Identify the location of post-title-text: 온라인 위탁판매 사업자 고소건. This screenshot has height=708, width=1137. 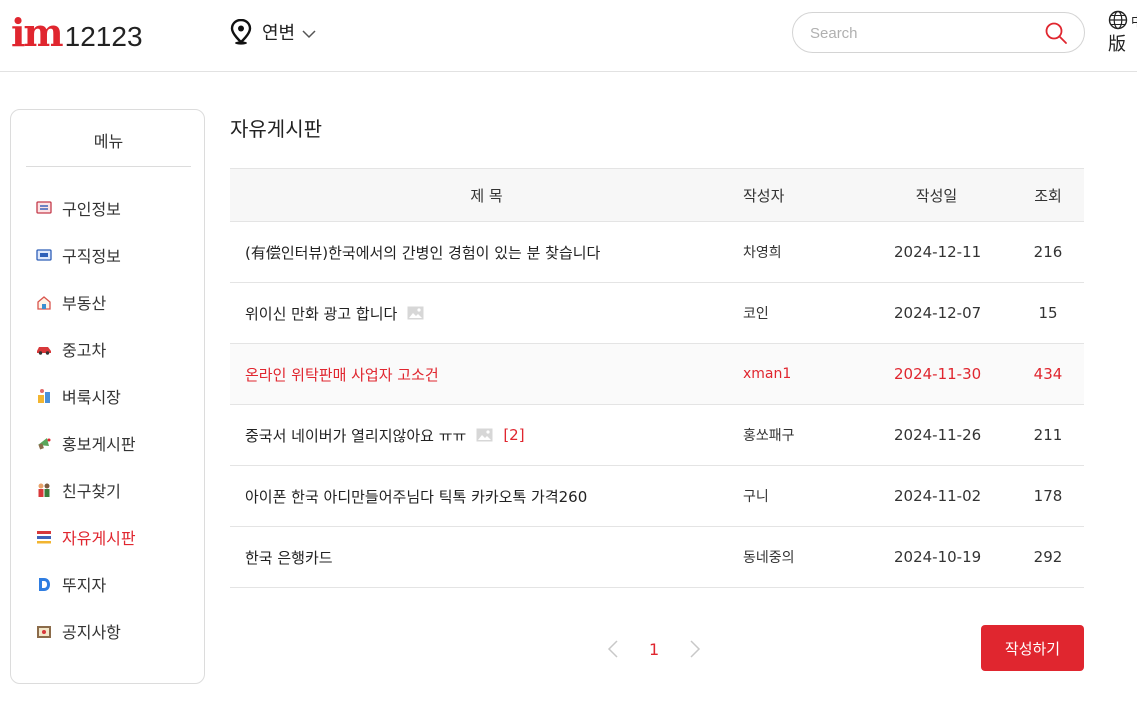
(342, 374).